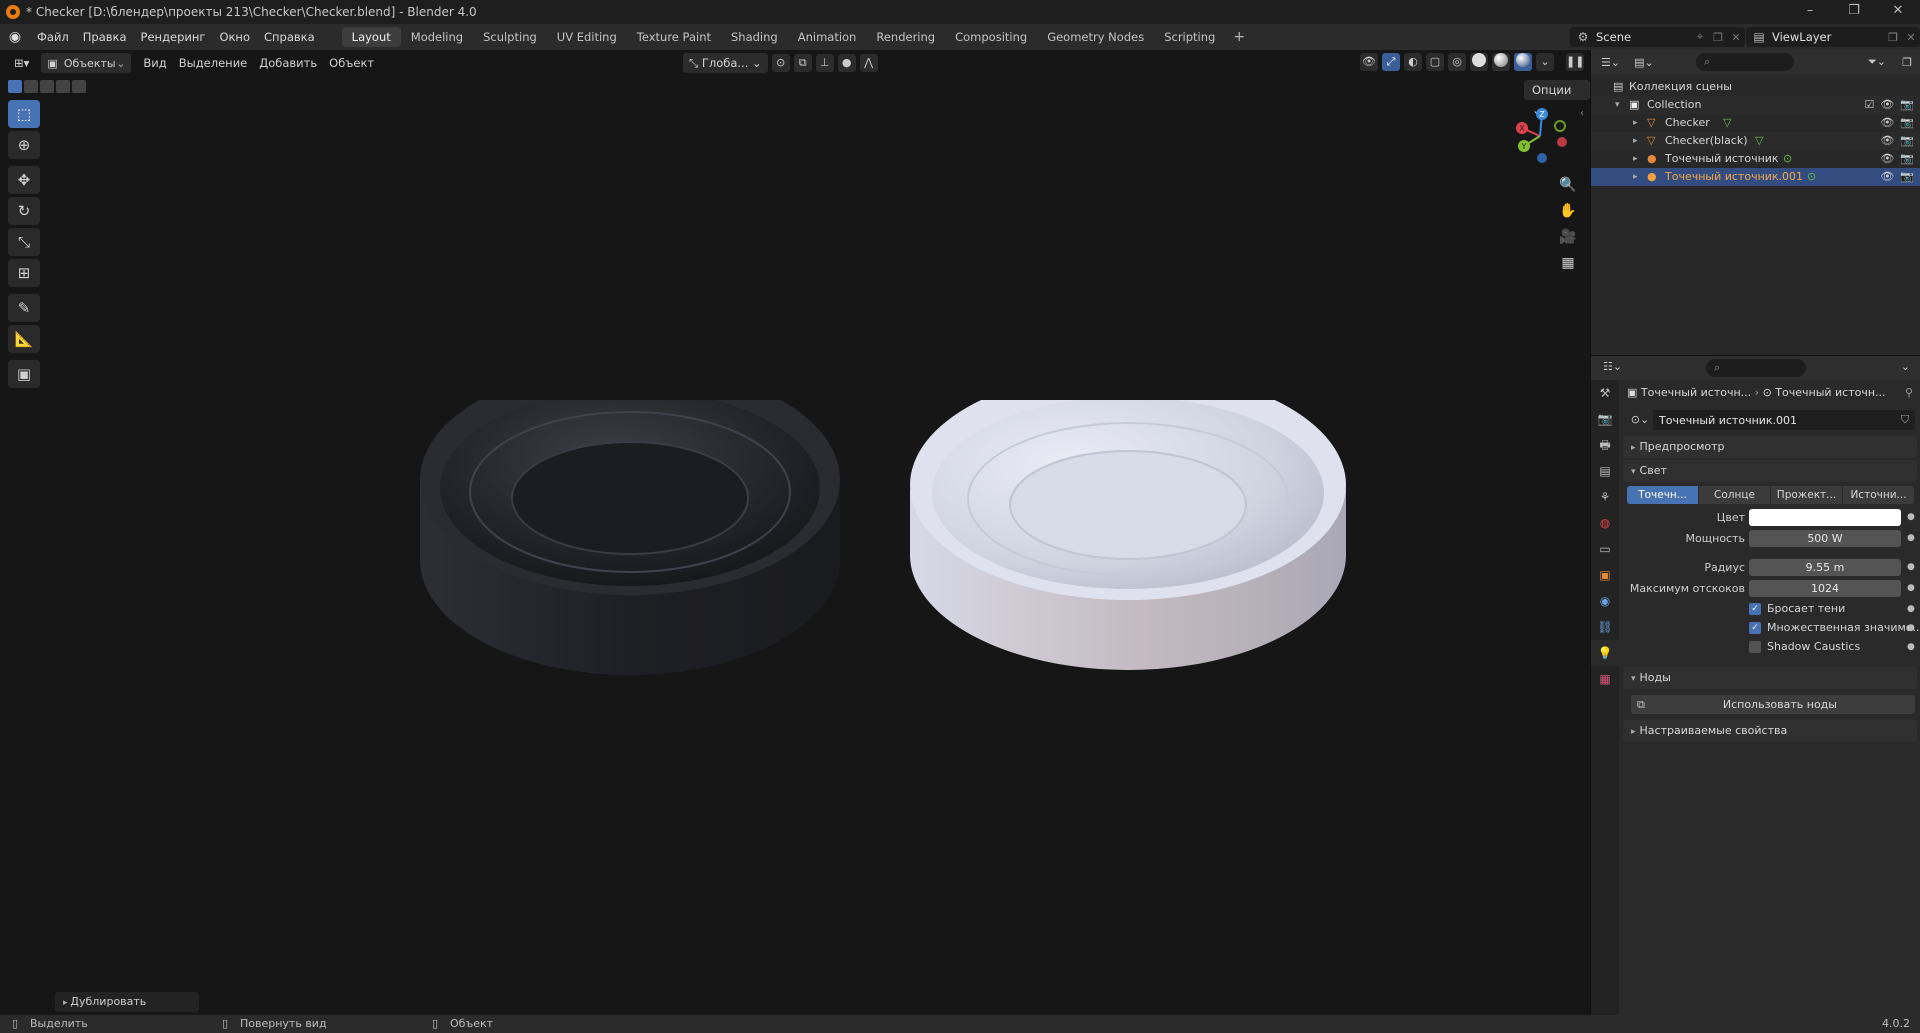 The width and height of the screenshot is (1920, 1033). I want to click on navigation-gizmo: X Y Z, so click(1542, 136).